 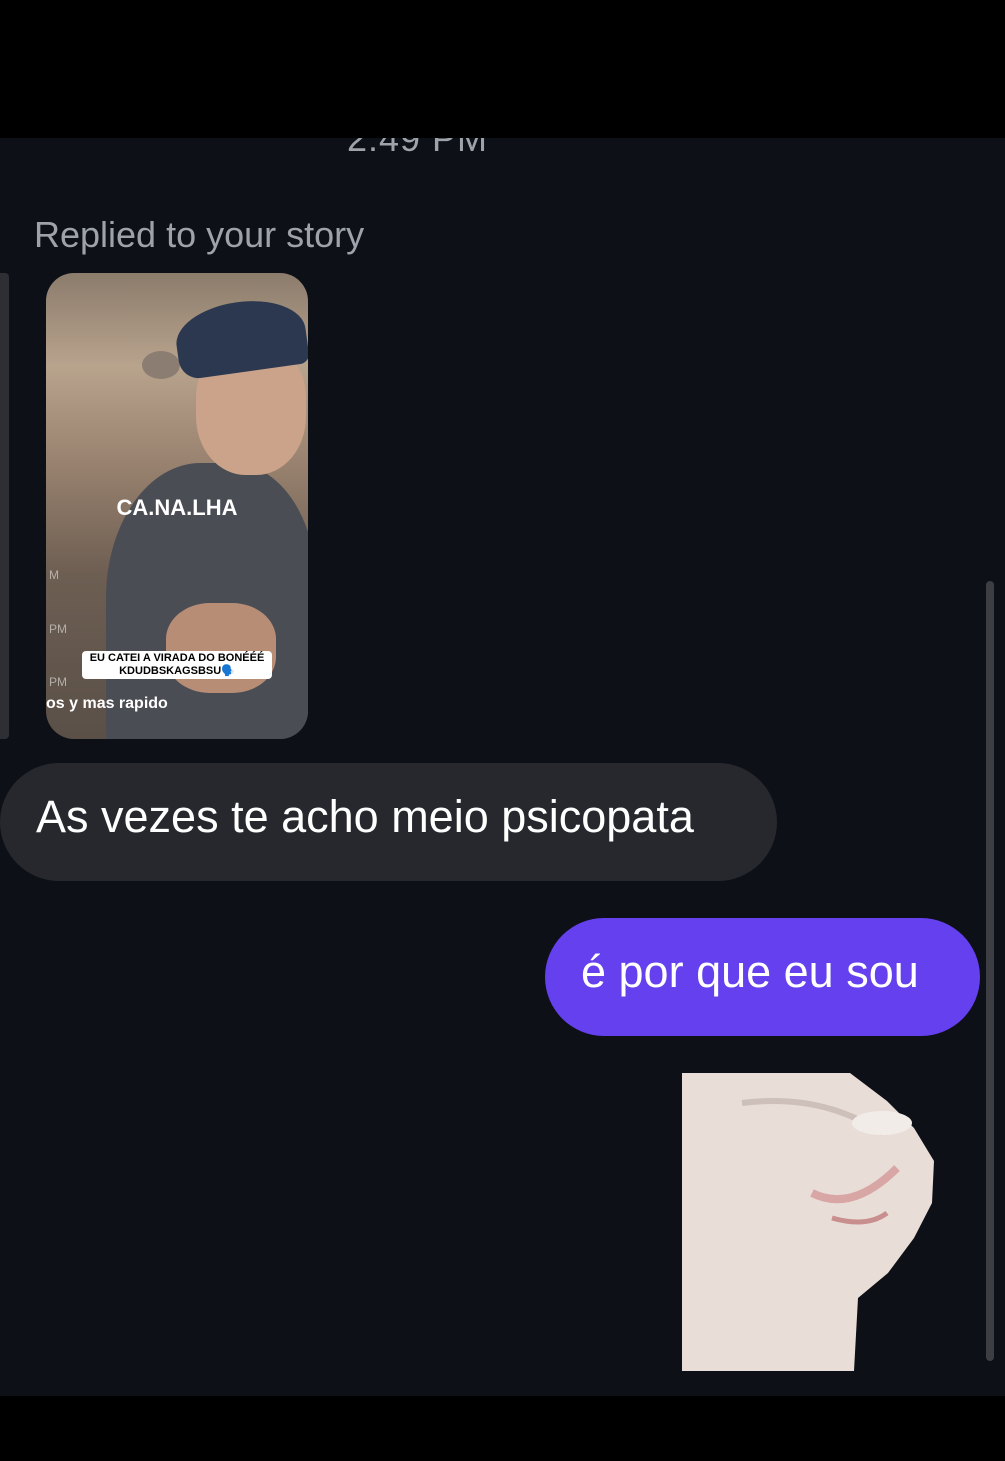 What do you see at coordinates (221, 648) in the screenshot?
I see `story-person-arm` at bounding box center [221, 648].